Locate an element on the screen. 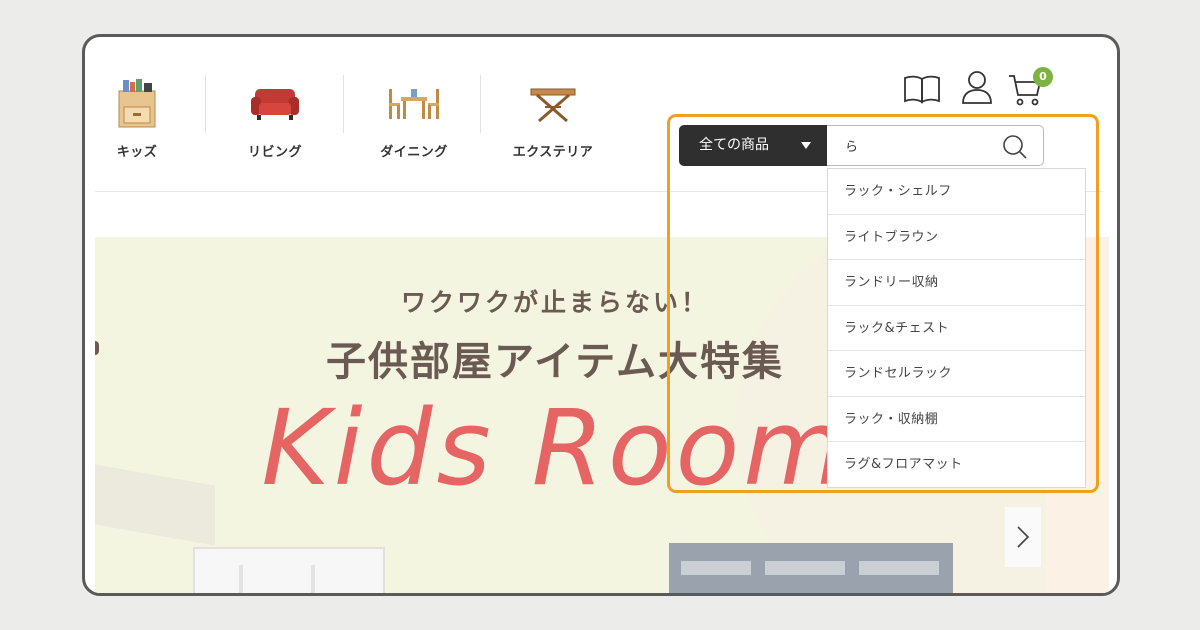 The image size is (1200, 630). category-kids: キッズ is located at coordinates (137, 118).